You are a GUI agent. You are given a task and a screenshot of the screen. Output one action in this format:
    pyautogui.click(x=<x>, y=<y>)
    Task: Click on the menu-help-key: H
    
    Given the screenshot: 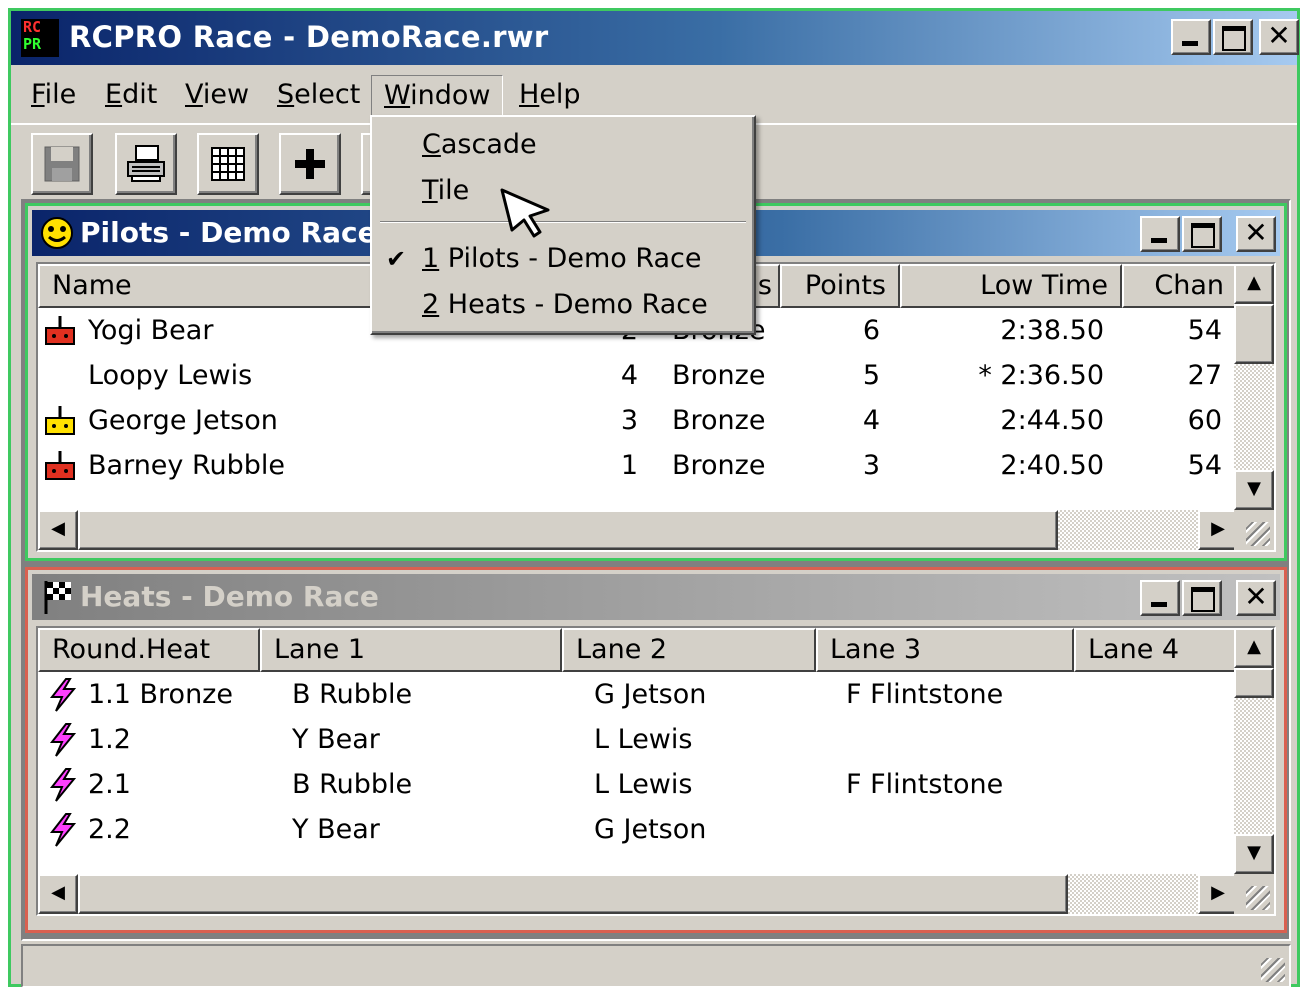 What is the action you would take?
    pyautogui.click(x=529, y=94)
    